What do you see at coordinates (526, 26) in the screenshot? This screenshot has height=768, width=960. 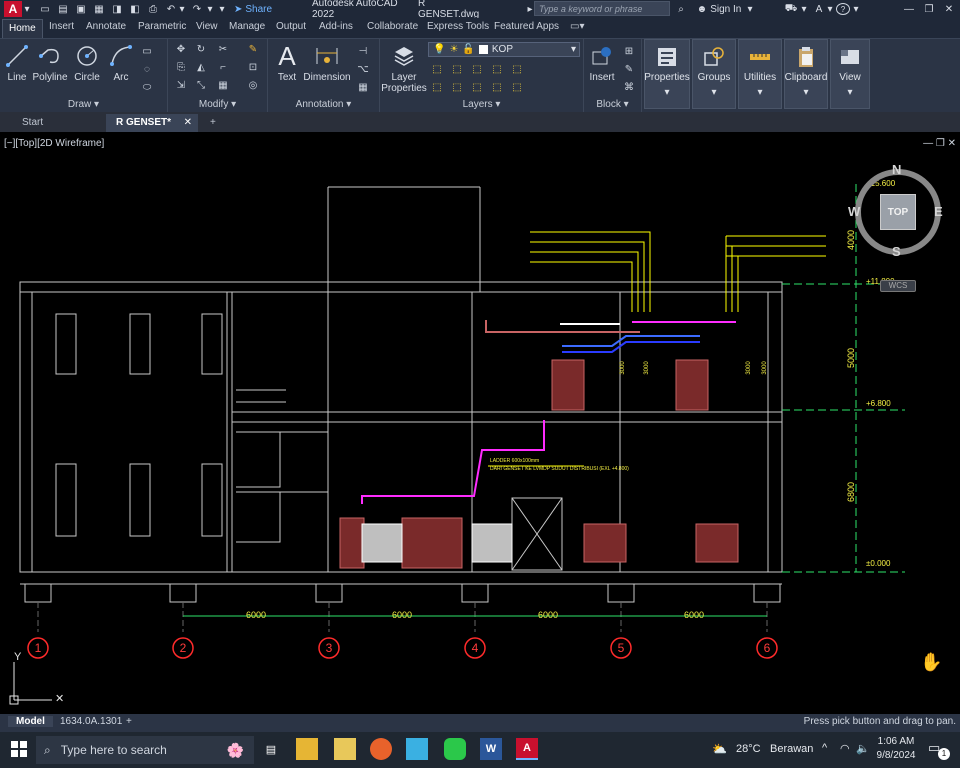 I see `tab-featured-apps: Featured Apps` at bounding box center [526, 26].